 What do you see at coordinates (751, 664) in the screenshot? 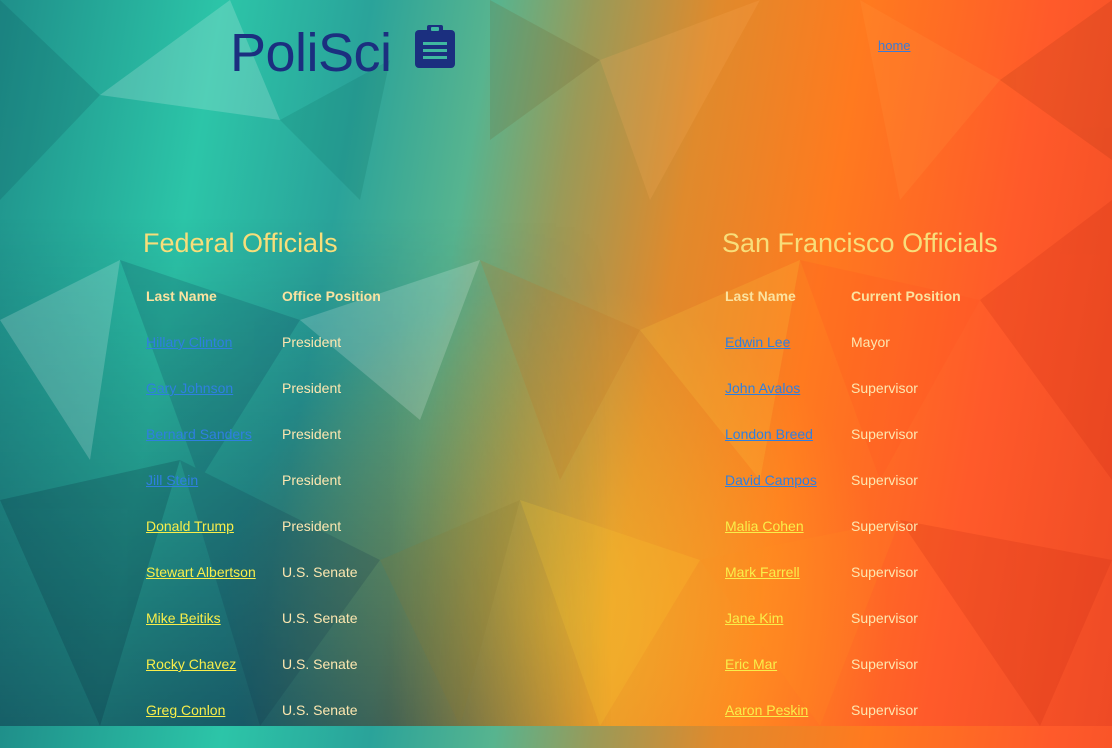
I see `official-name-link: Eric Mar` at bounding box center [751, 664].